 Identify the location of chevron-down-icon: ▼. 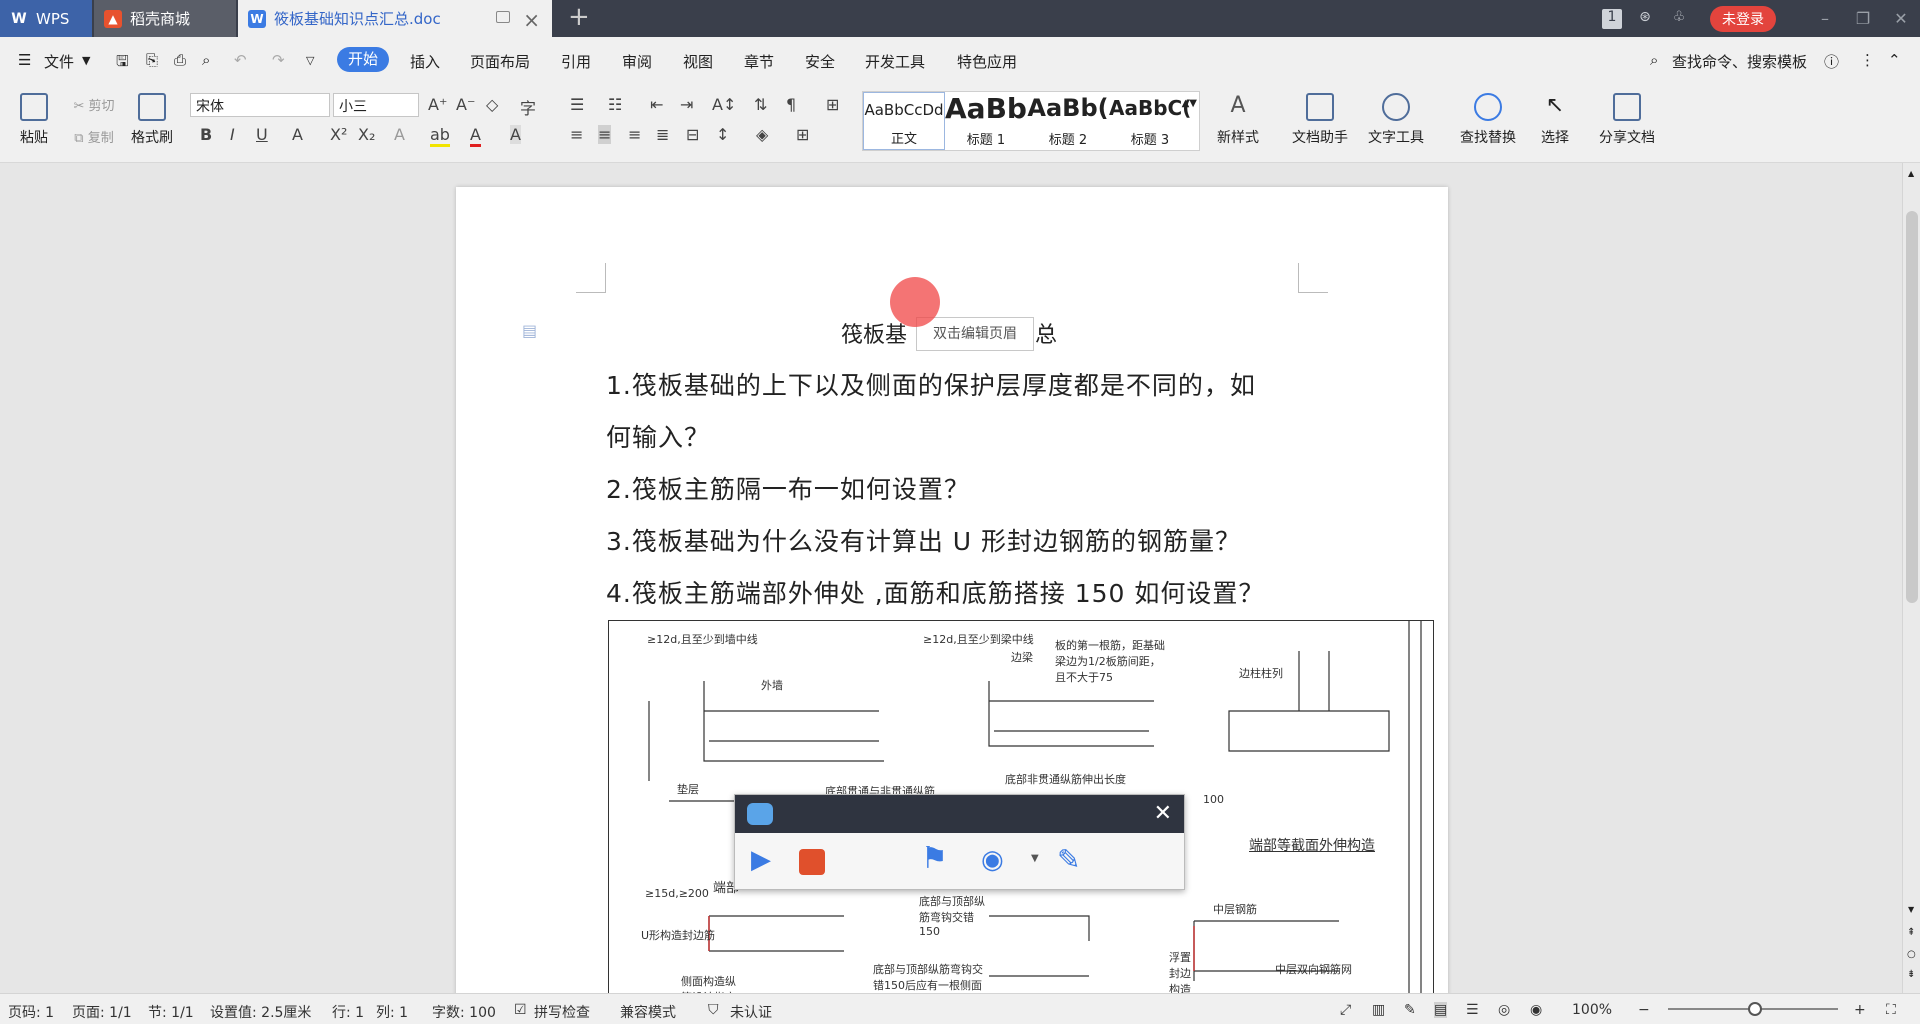
(86, 60).